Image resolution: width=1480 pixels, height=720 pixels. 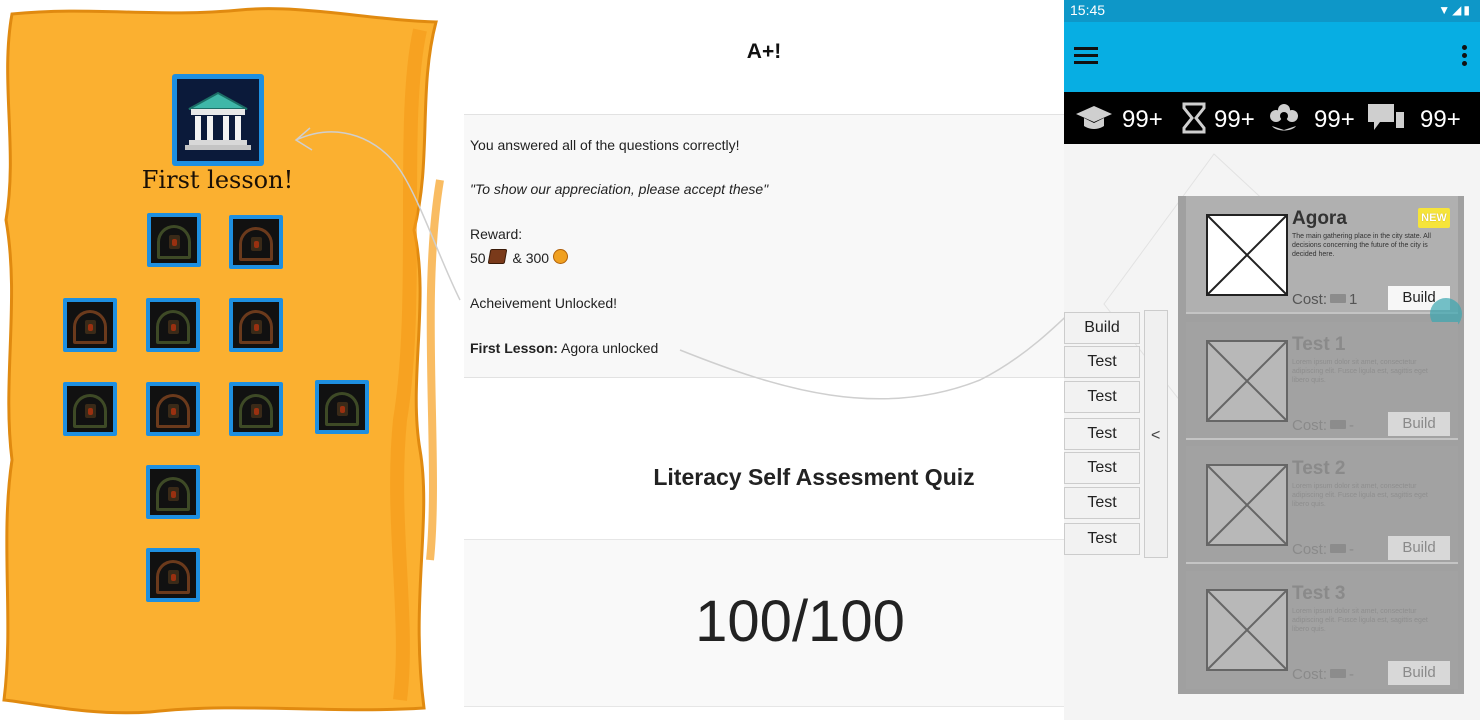 I want to click on building-name: Test 2, so click(x=1319, y=468).